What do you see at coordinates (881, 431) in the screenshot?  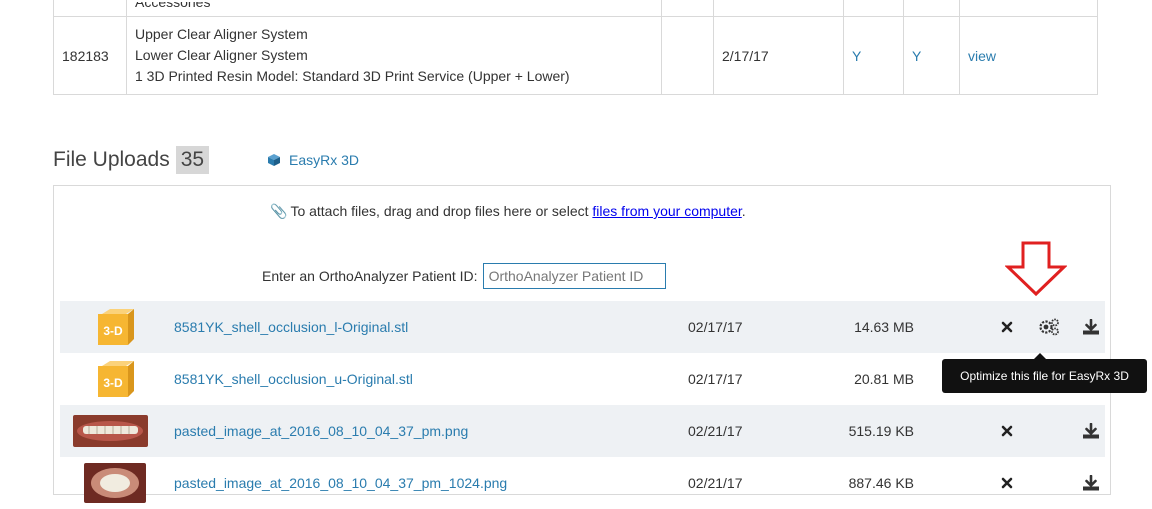 I see `file-size: 515.19 KB` at bounding box center [881, 431].